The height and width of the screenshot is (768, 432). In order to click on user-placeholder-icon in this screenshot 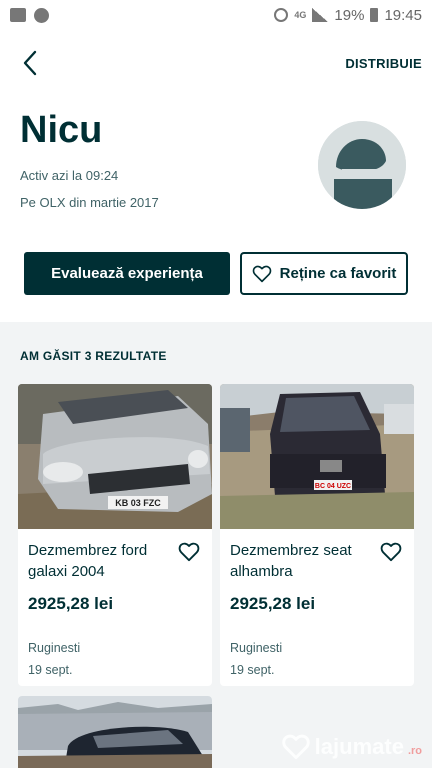, I will do `click(362, 165)`.